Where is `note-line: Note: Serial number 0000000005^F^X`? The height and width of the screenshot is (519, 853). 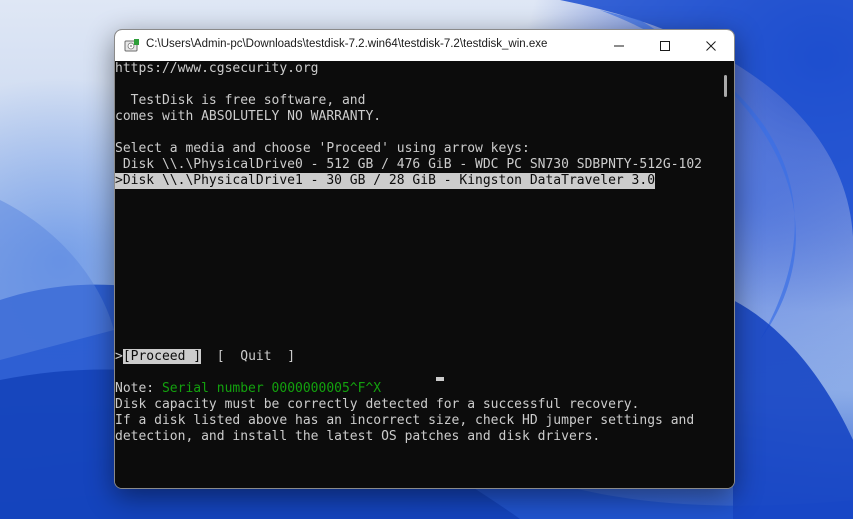 note-line: Note: Serial number 0000000005^F^X is located at coordinates (248, 389).